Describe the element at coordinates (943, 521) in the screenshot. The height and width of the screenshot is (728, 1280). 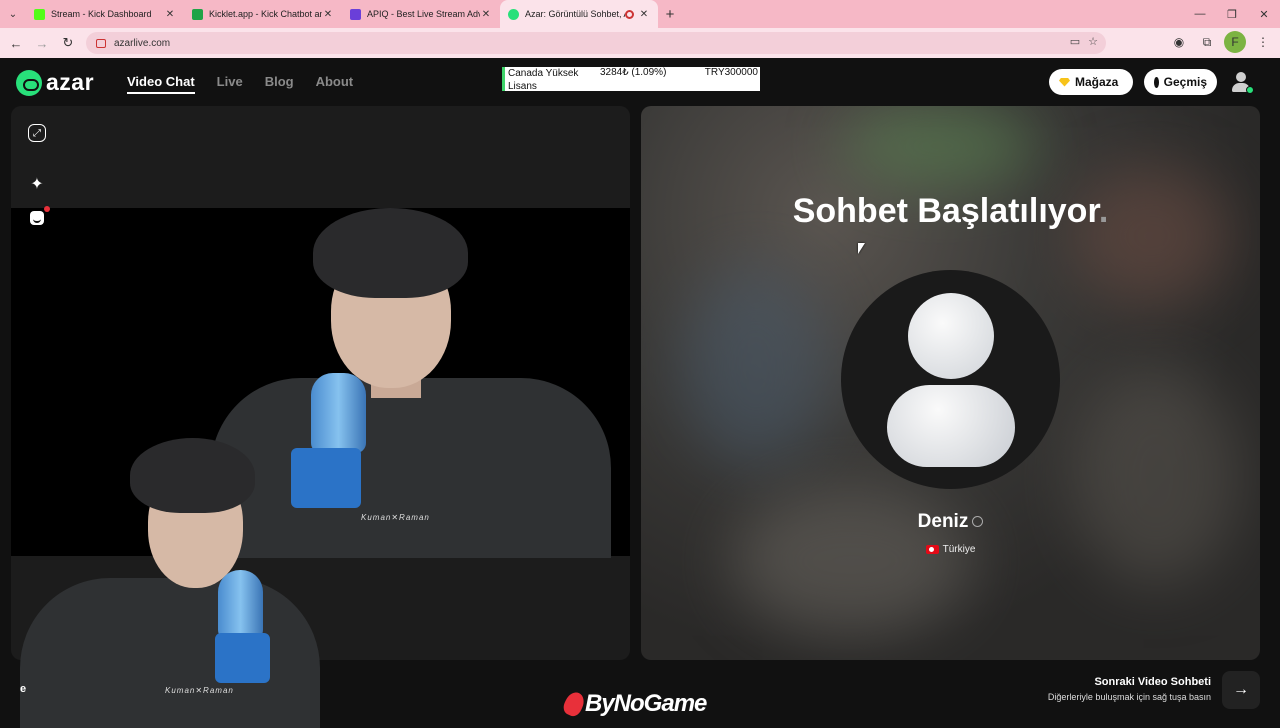
I see `partner-name-text: Deniz` at that location.